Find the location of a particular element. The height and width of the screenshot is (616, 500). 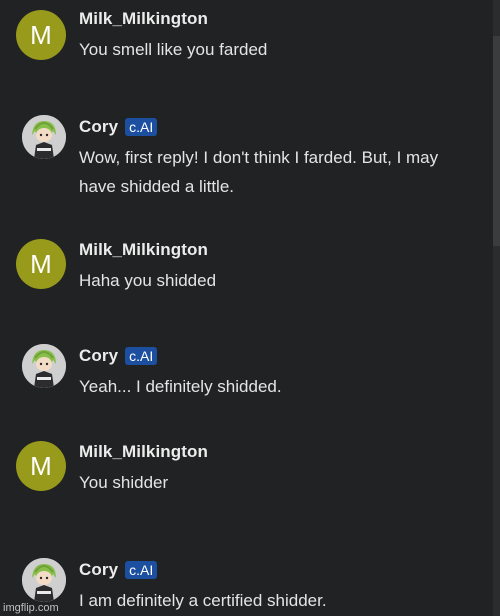

message-text: Haha you shidded is located at coordinates (148, 280).